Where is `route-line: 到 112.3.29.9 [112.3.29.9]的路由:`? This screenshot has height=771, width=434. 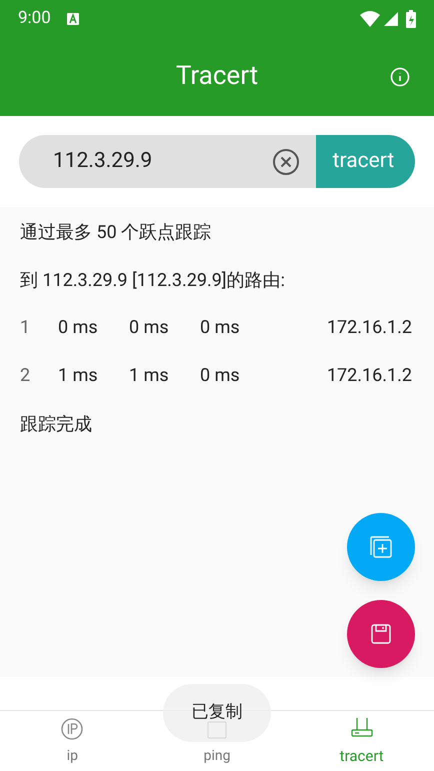
route-line: 到 112.3.29.9 [112.3.29.9]的路由: is located at coordinates (153, 280).